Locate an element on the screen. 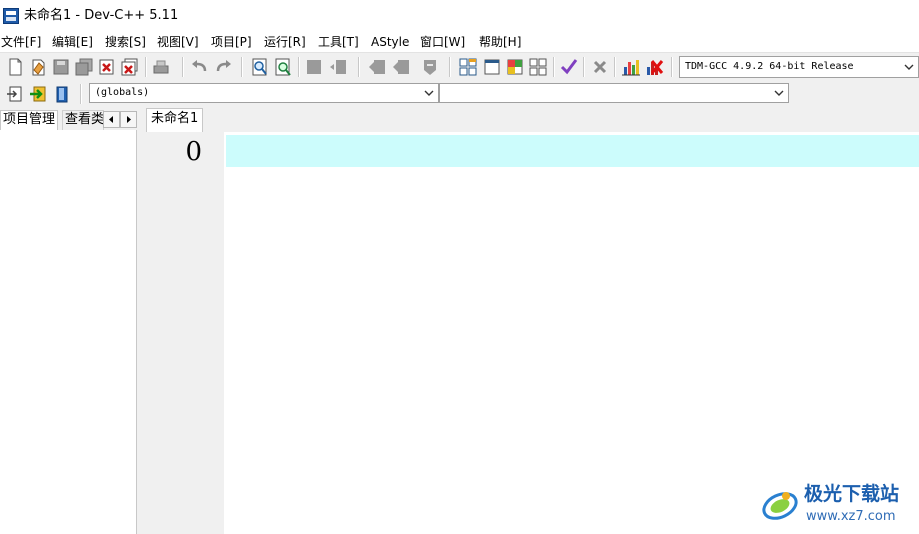 This screenshot has width=919, height=534. scope-select: (globals) is located at coordinates (264, 93).